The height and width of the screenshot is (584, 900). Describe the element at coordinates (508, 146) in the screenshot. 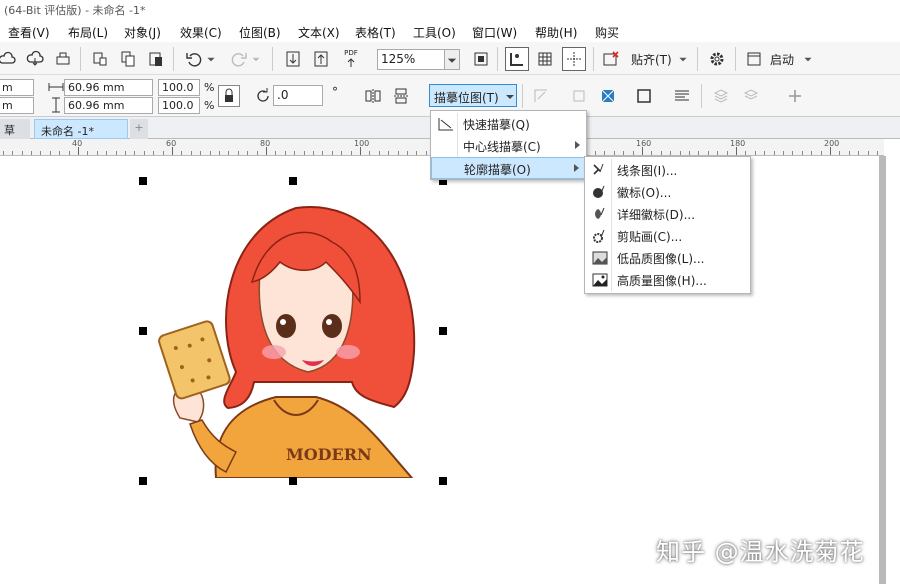

I see `menu-item-centerline-trace: 中心线描摹(C)` at that location.